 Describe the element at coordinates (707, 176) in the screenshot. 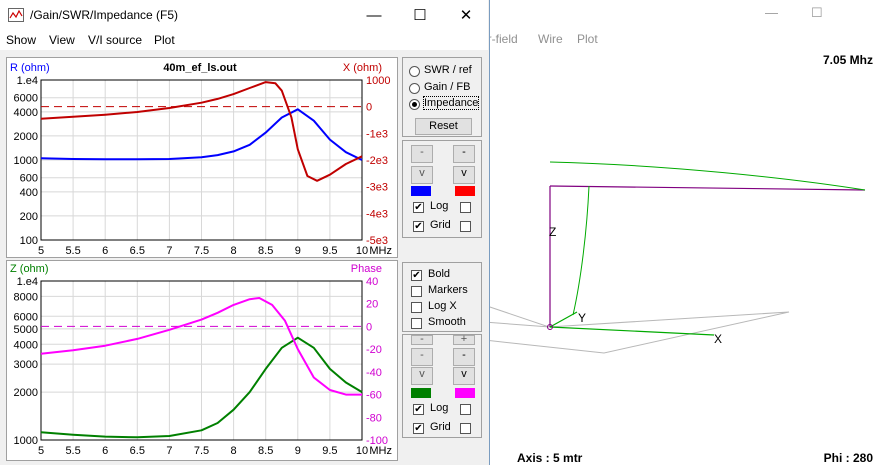

I see `current-distribution-curve` at that location.